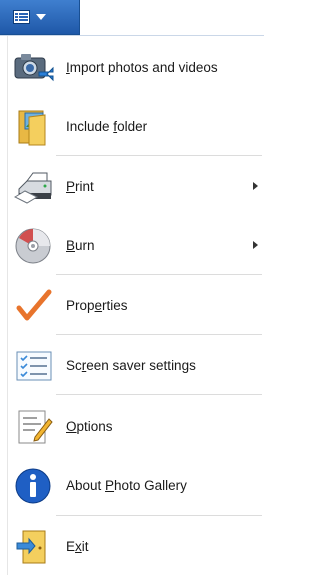 Image resolution: width=320 pixels, height=576 pixels. What do you see at coordinates (80, 245) in the screenshot?
I see `menu-item-label: Burn` at bounding box center [80, 245].